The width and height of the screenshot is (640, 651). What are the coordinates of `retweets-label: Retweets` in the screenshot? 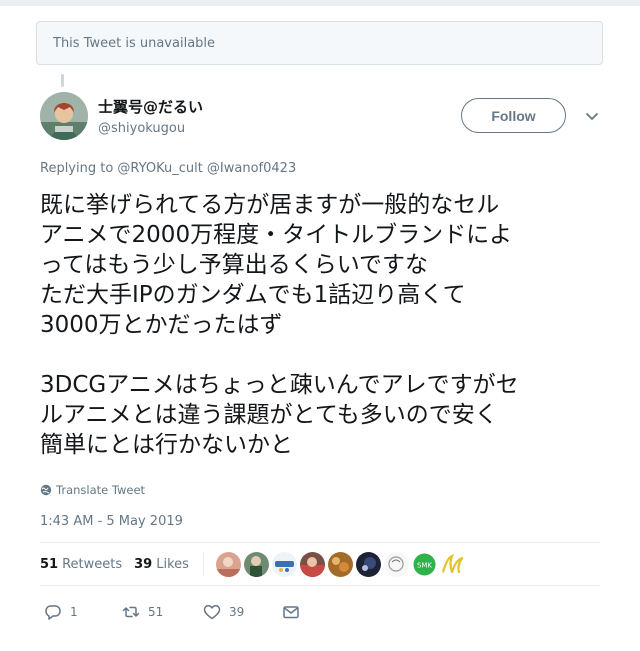 It's located at (92, 564).